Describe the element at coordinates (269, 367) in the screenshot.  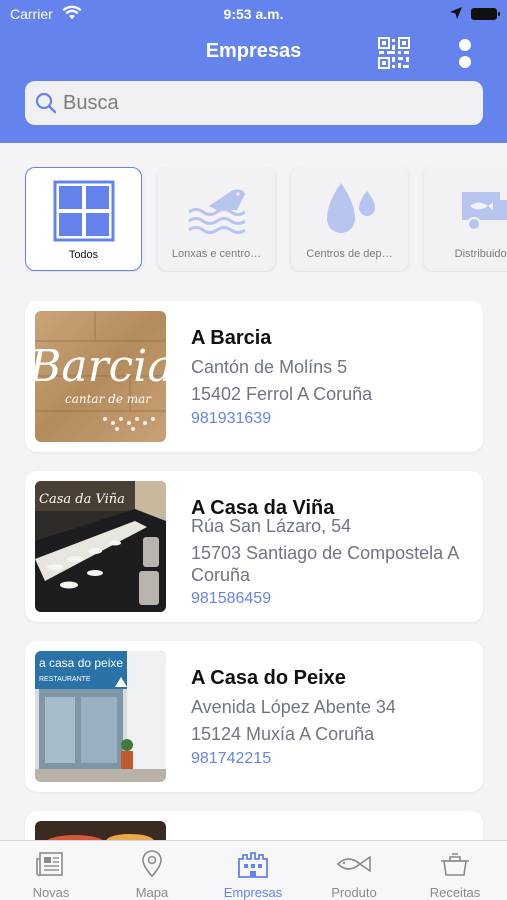
I see `company-address-line1: Cantón de Molíns 5` at that location.